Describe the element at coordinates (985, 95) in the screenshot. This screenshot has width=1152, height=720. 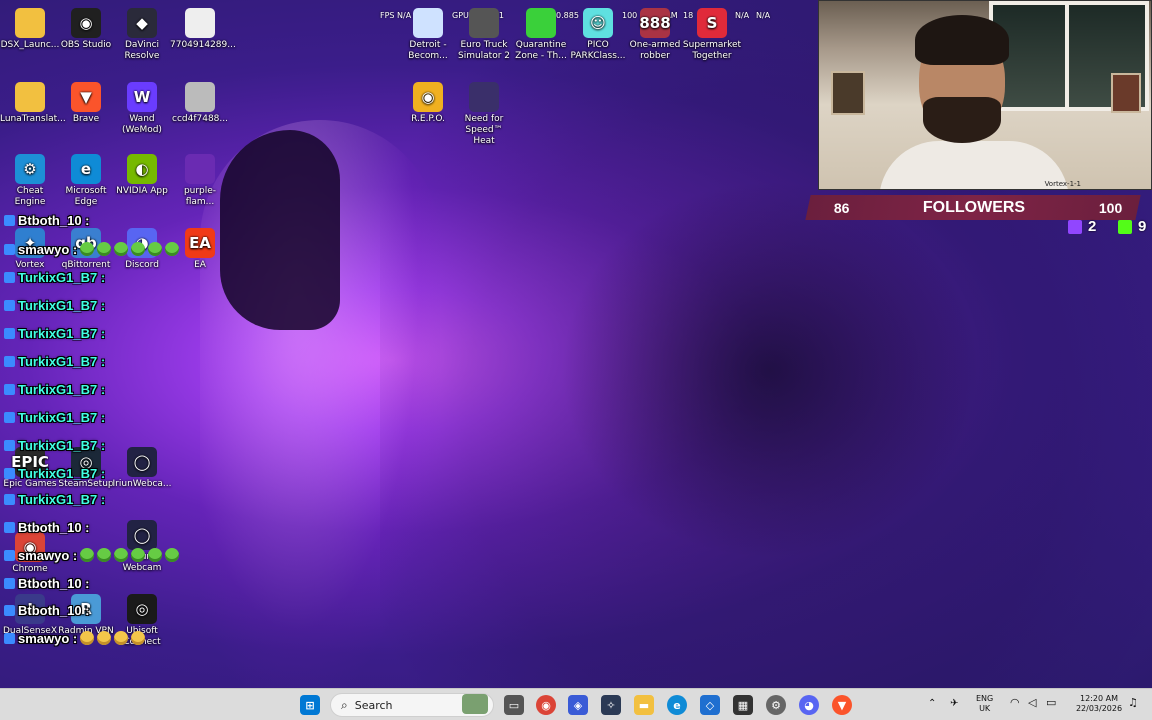
I see `webcam-feed: Vortex-1-1` at that location.